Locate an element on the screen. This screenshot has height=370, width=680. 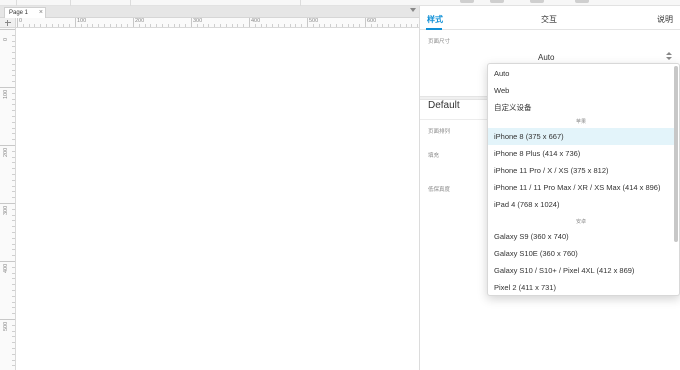
group-label-android-text: 安卓 is located at coordinates (580, 222).